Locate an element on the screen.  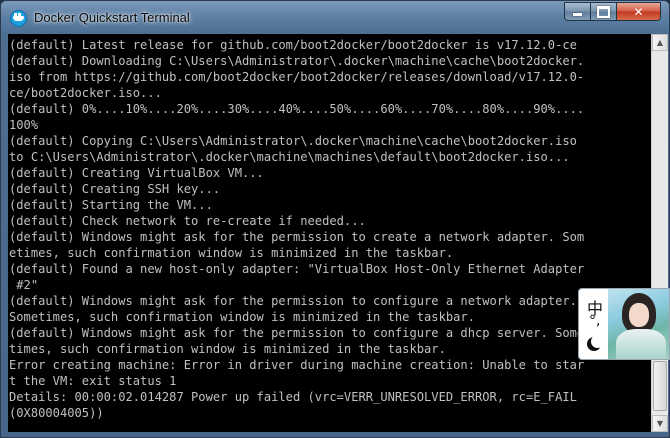
docker-whale-icon is located at coordinates (18, 18).